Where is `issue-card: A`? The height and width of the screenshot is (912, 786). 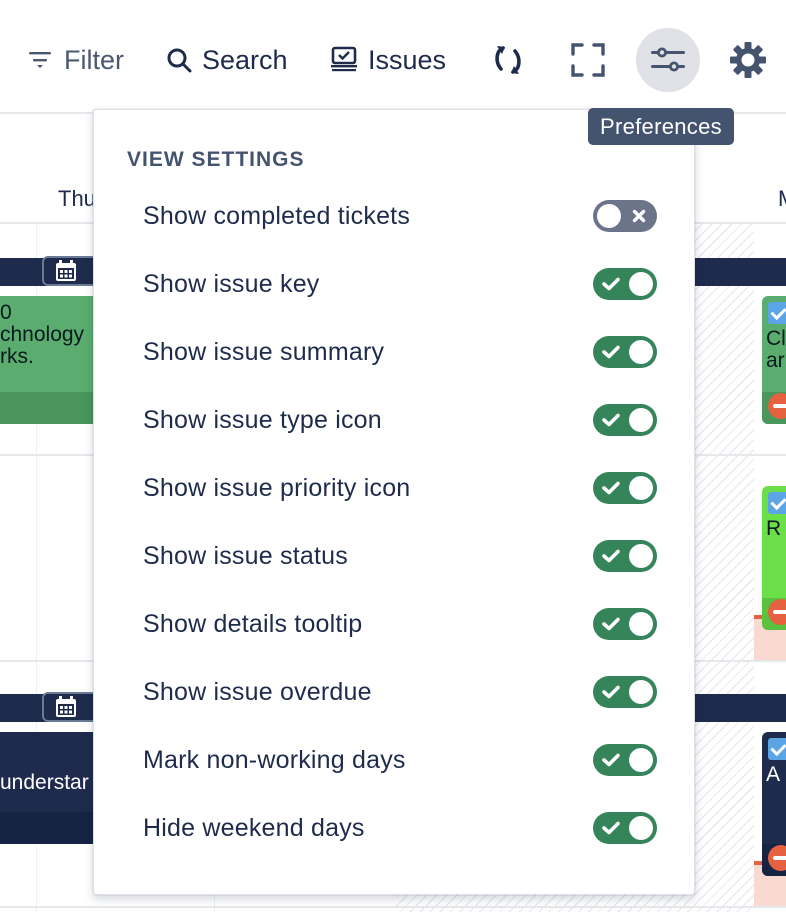
issue-card: A is located at coordinates (774, 804).